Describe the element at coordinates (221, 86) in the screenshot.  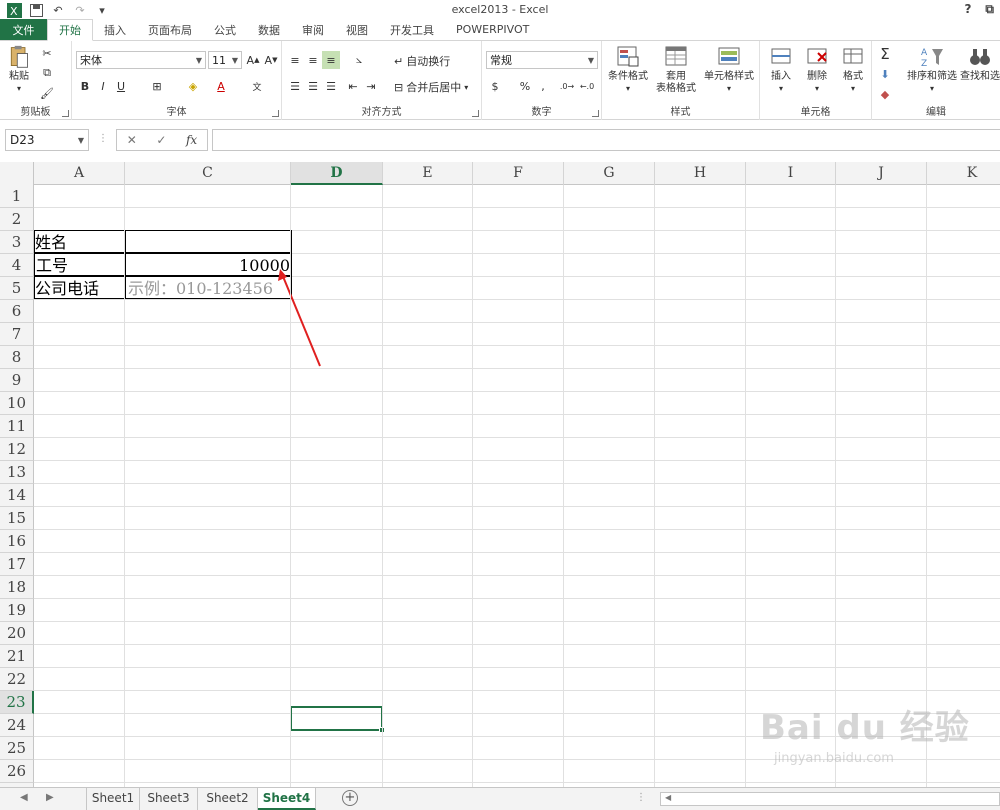
I see `font-color-icon: A` at that location.